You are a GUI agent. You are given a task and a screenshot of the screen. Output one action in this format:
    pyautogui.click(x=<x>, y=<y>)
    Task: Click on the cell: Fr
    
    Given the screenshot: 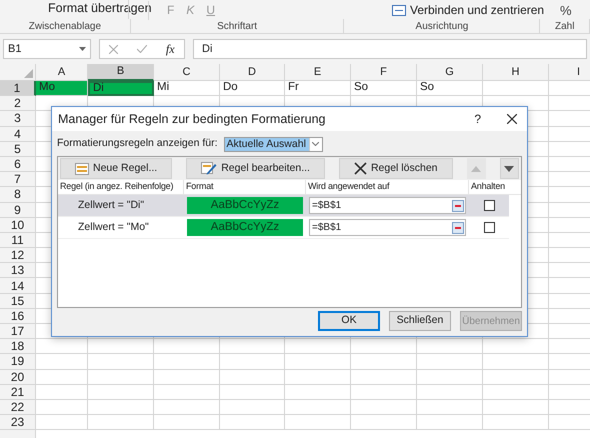 What is the action you would take?
    pyautogui.click(x=318, y=88)
    